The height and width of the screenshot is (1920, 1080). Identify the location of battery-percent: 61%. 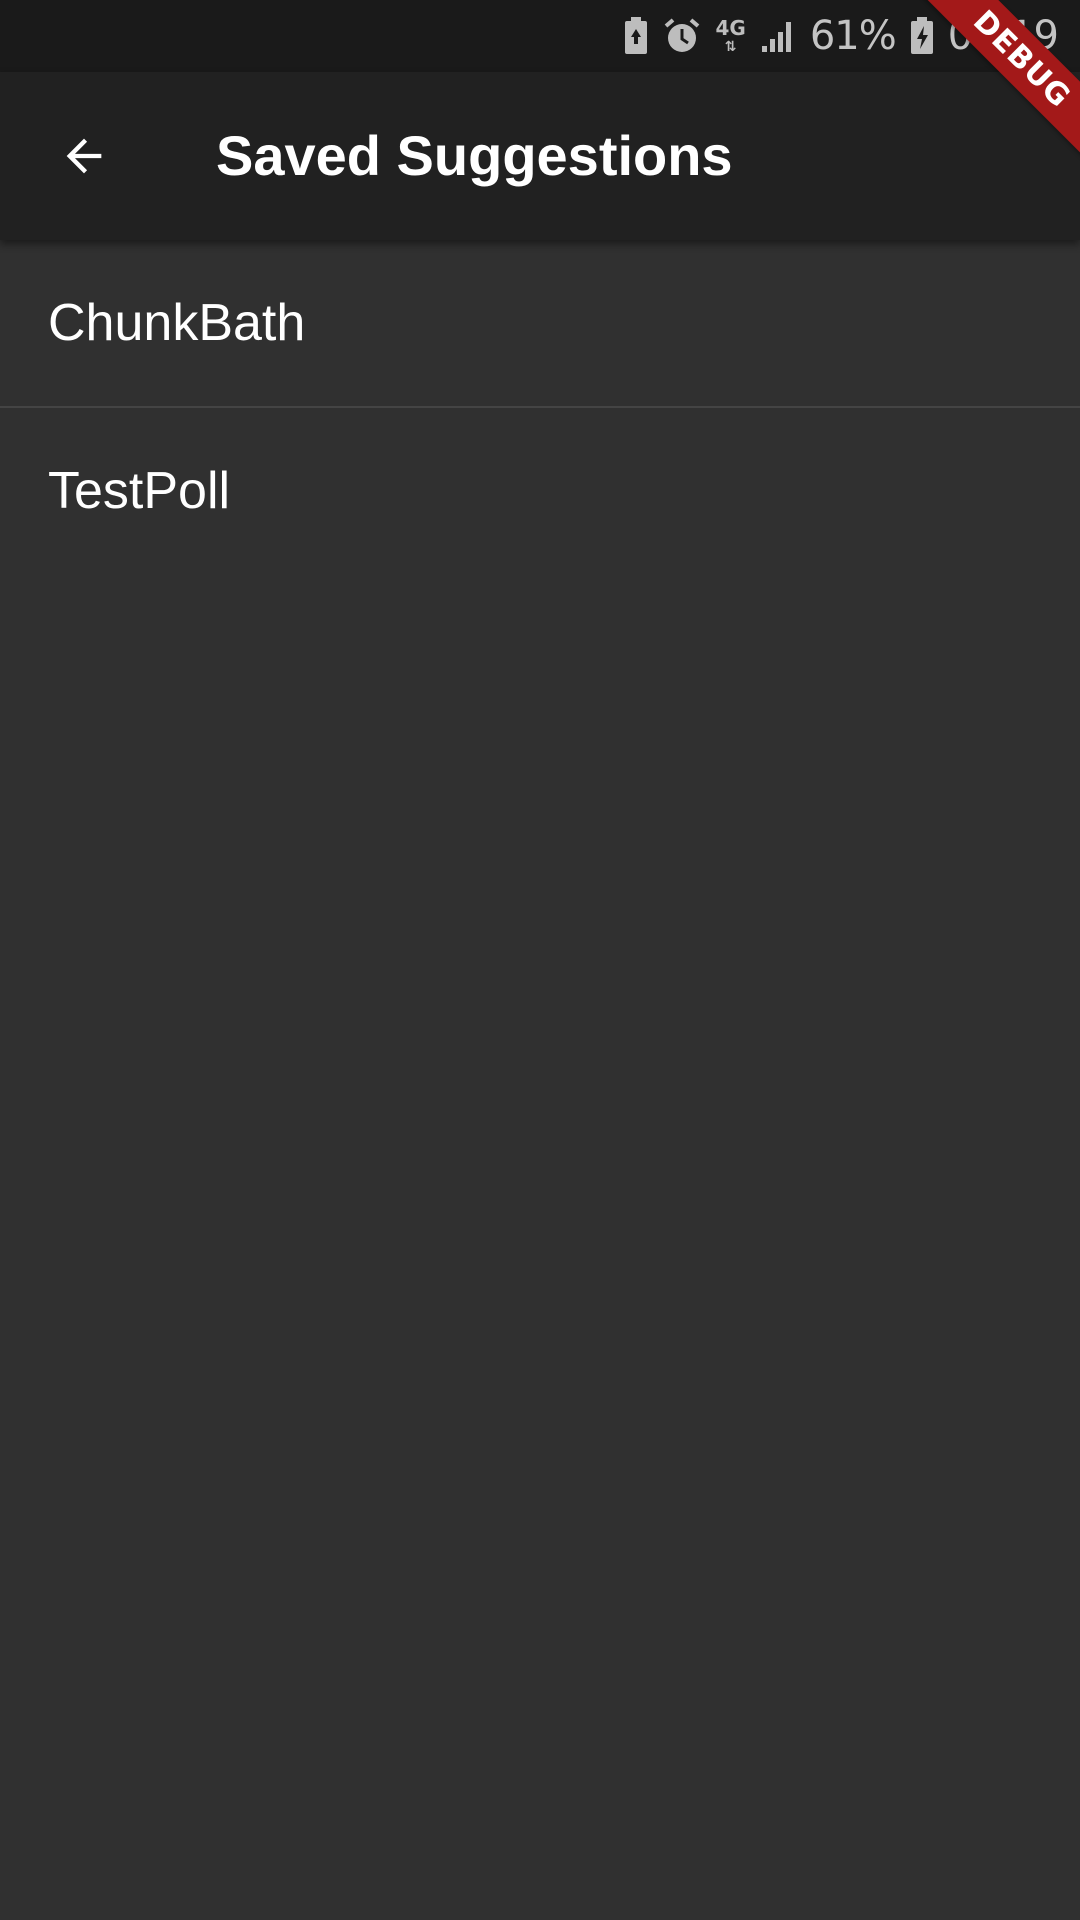
(853, 36).